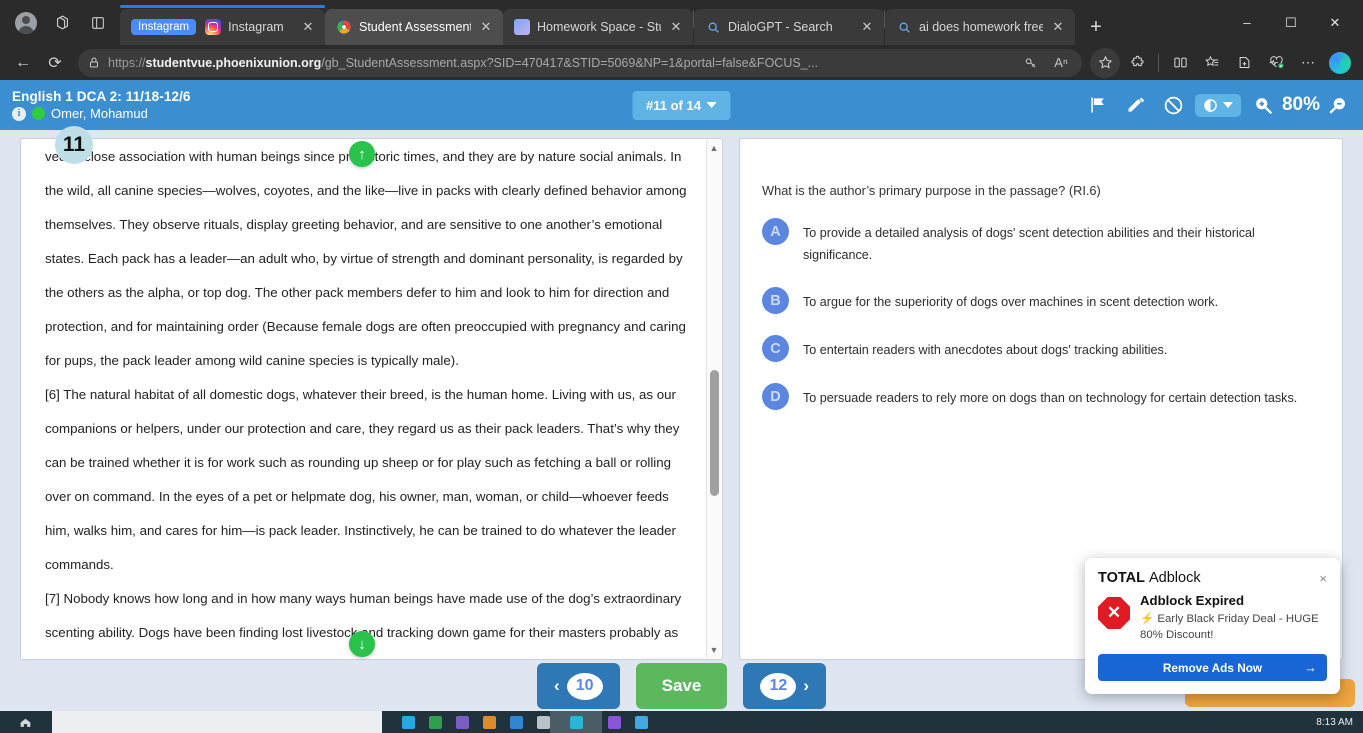 The image size is (1363, 733). What do you see at coordinates (308, 27) in the screenshot?
I see `tab-close-instagram: ✕` at bounding box center [308, 27].